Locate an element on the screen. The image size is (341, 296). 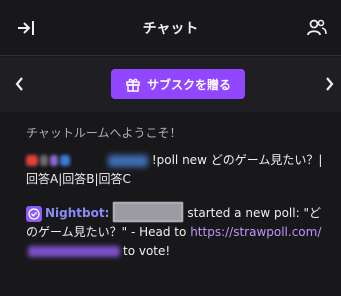
gift-icon is located at coordinates (133, 85).